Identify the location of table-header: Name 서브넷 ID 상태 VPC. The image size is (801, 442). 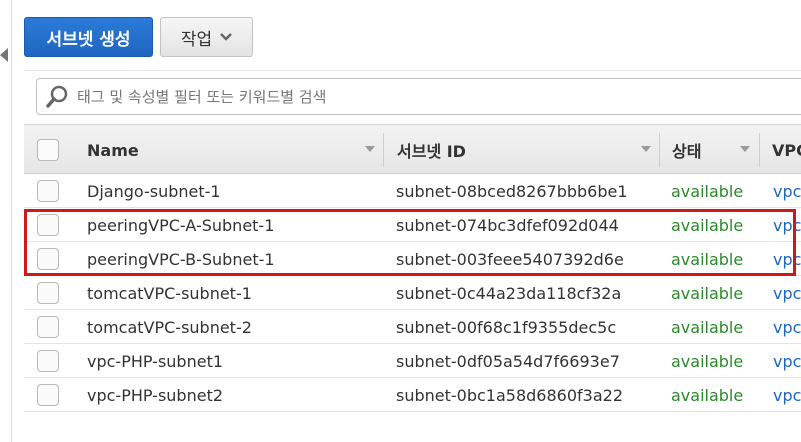
(412, 149).